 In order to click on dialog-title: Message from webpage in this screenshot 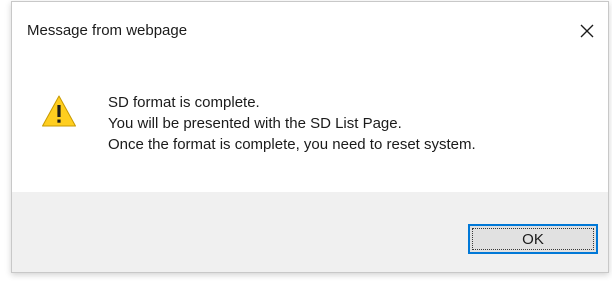, I will do `click(107, 30)`.